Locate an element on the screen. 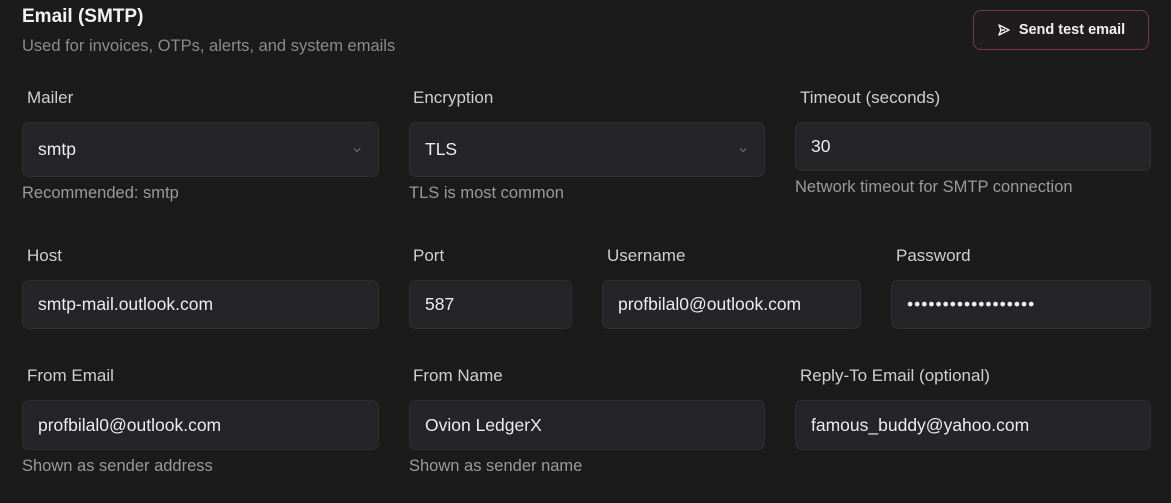 This screenshot has width=1171, height=503. reply-to-input is located at coordinates (973, 425).